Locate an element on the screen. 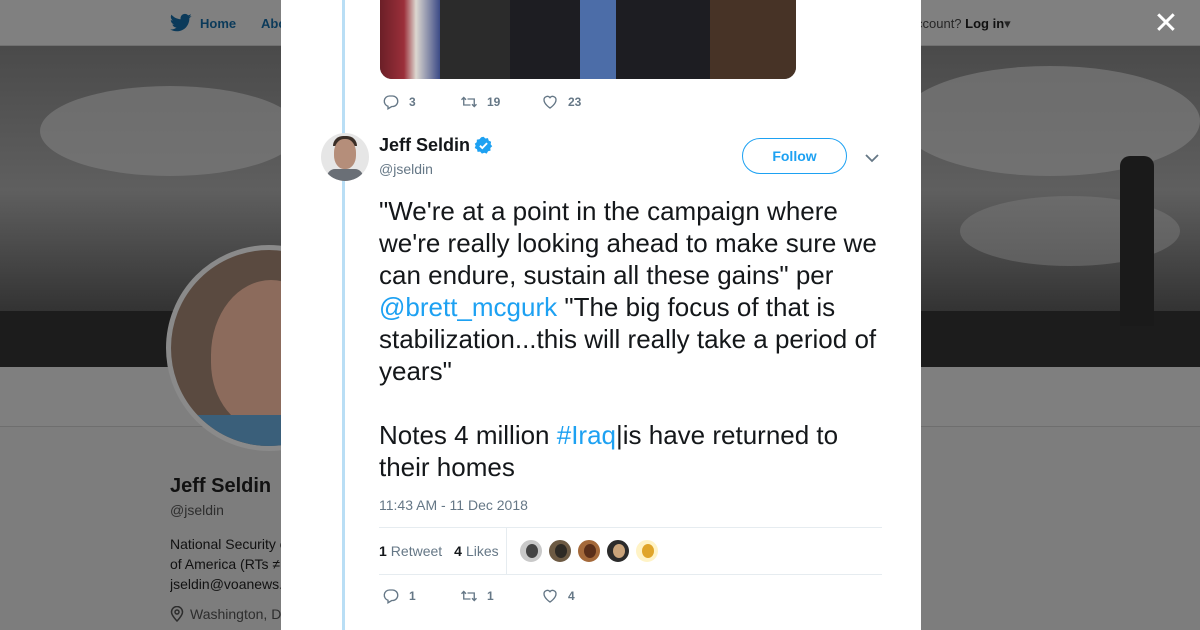 This screenshot has width=1200, height=630. previous-tweet-actions: 3 19 23 is located at coordinates (481, 102).